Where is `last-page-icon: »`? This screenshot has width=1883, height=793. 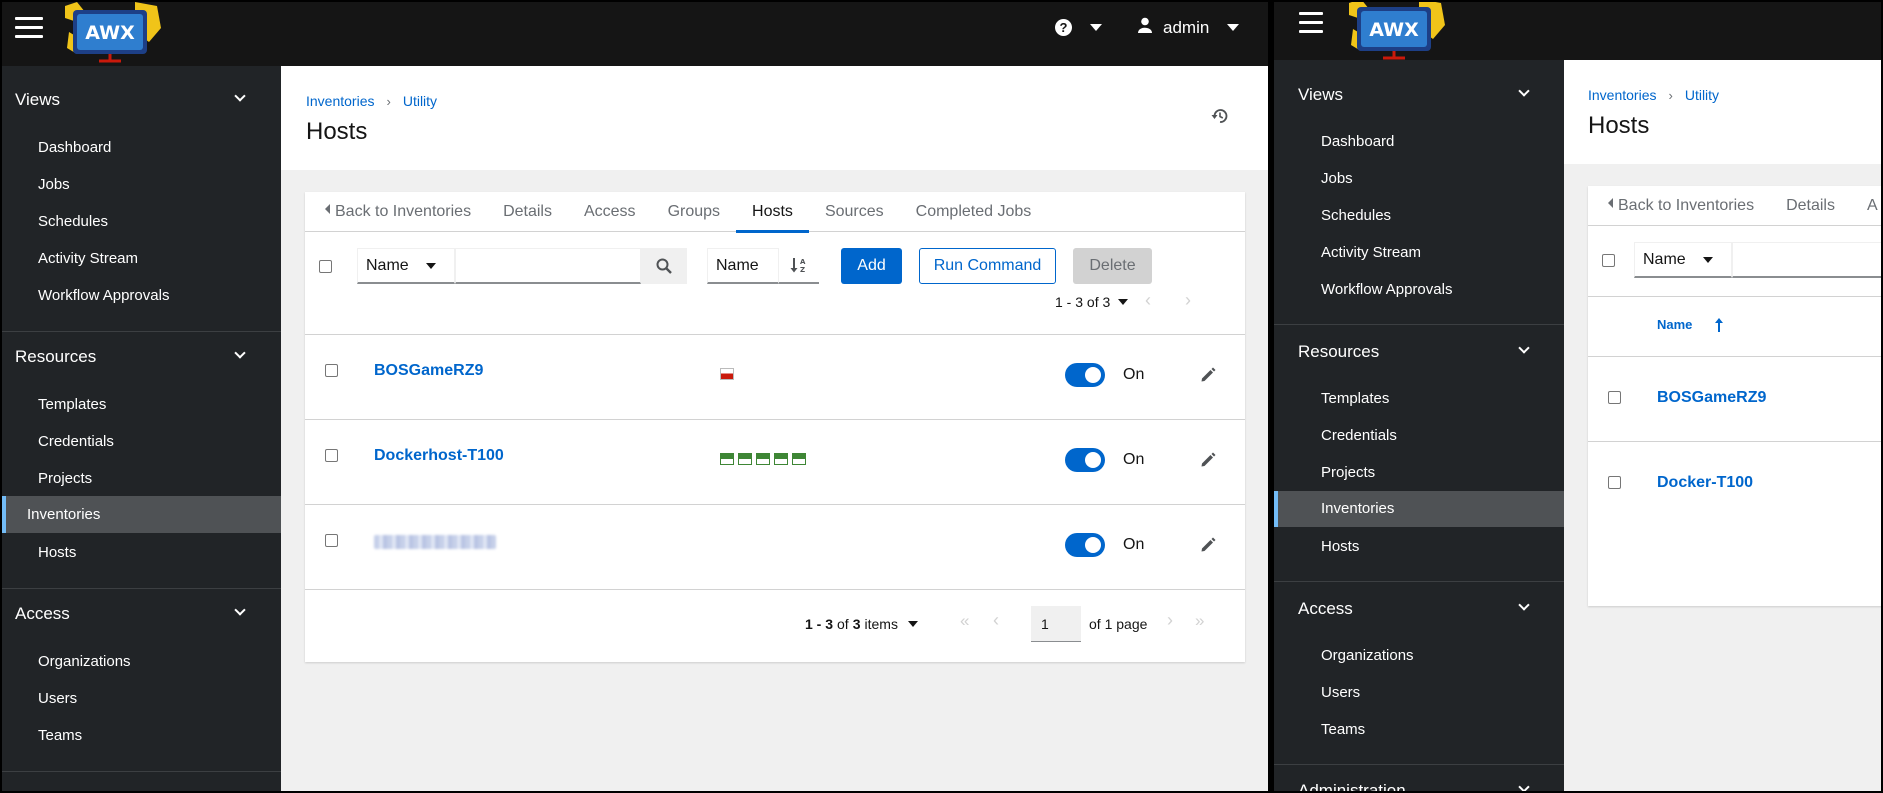
last-page-icon: » is located at coordinates (1199, 621).